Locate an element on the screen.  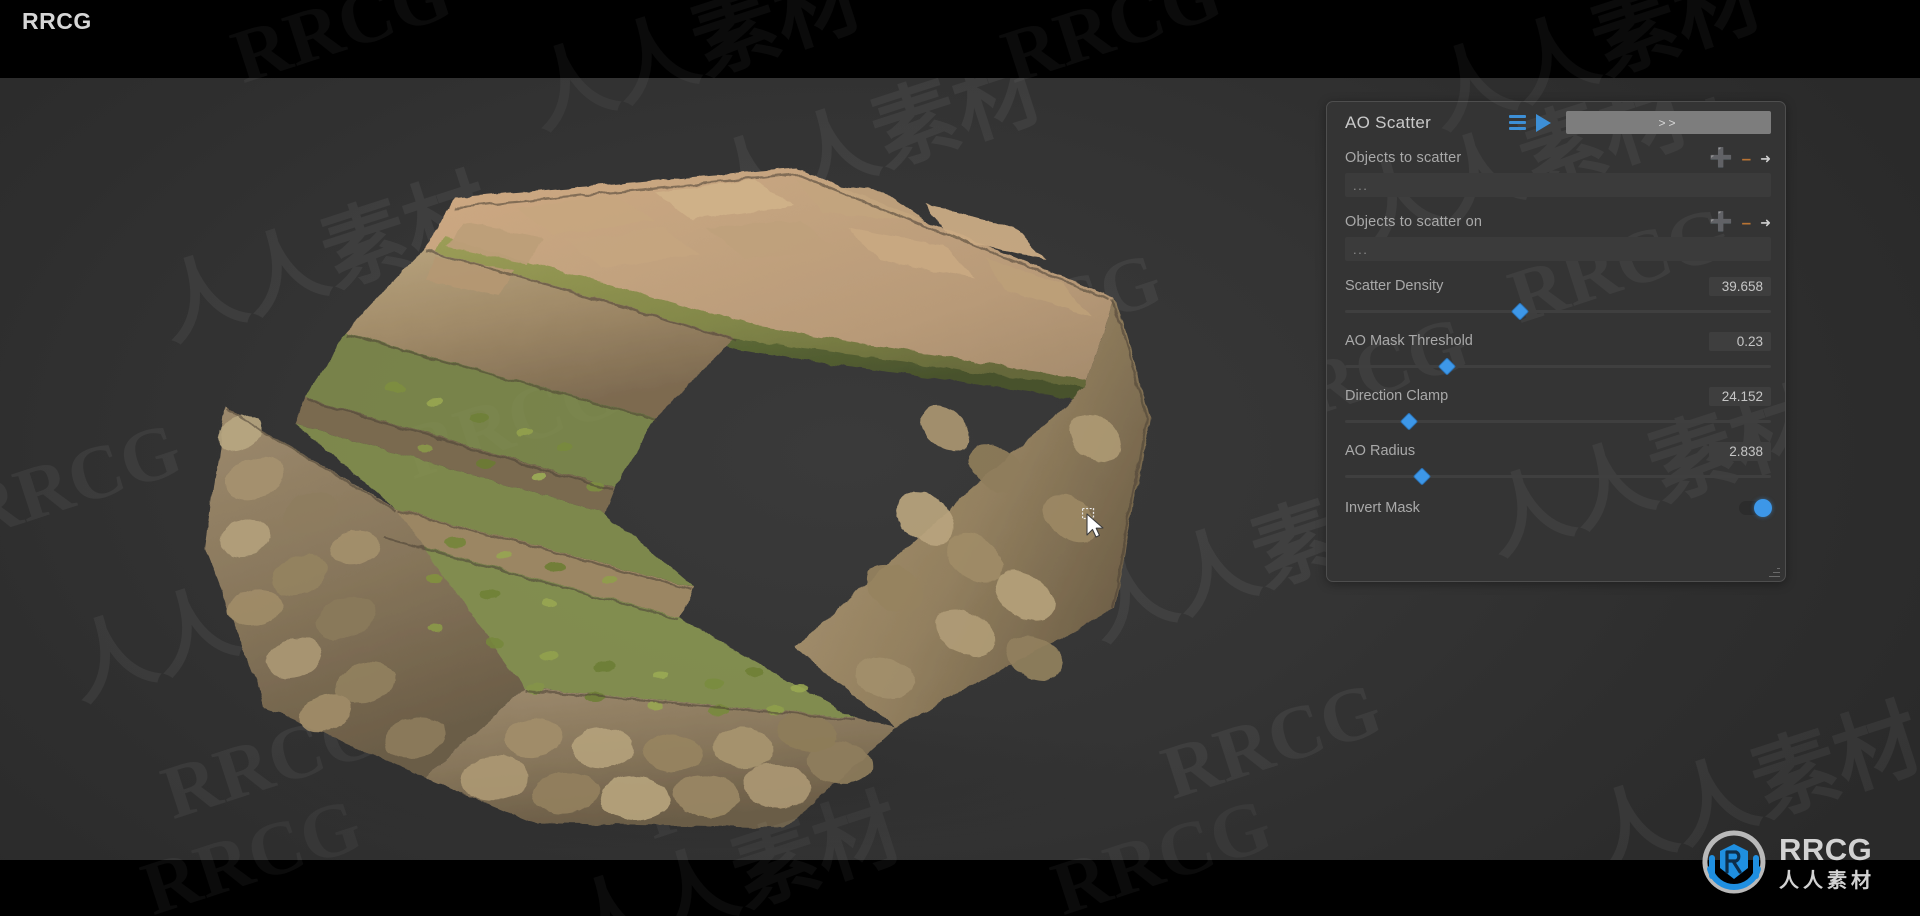
ao-radius-handle is located at coordinates (1421, 476).